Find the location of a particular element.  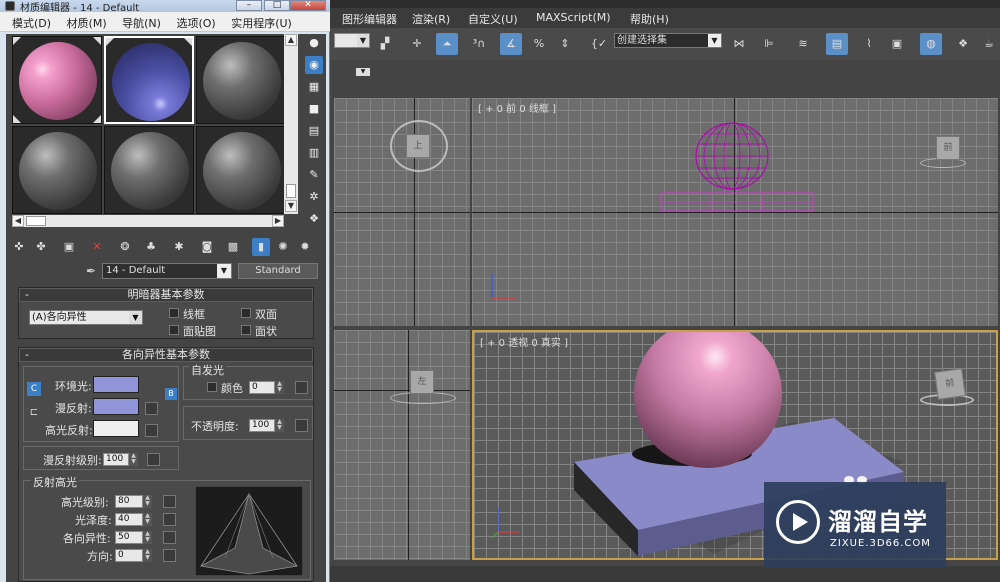

render-setup-icon: ❖ is located at coordinates (963, 44).